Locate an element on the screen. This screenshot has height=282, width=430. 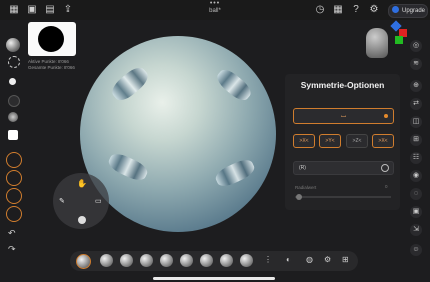
slider-label: Radialwert is located at coordinates (306, 187).